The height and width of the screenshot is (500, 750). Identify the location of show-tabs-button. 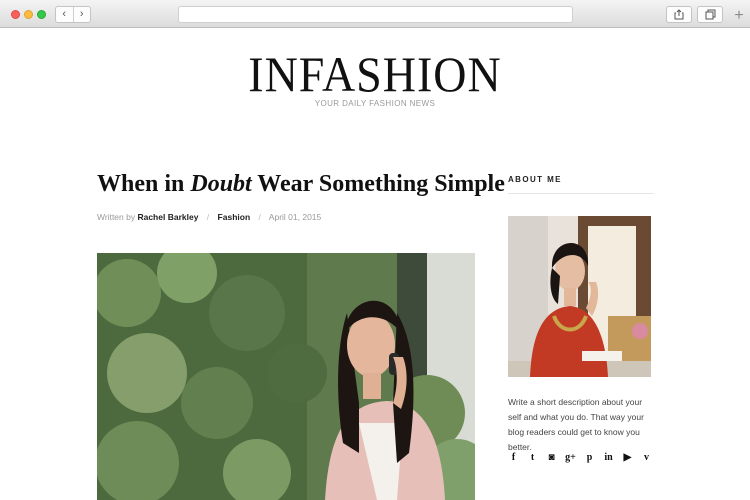
(710, 14).